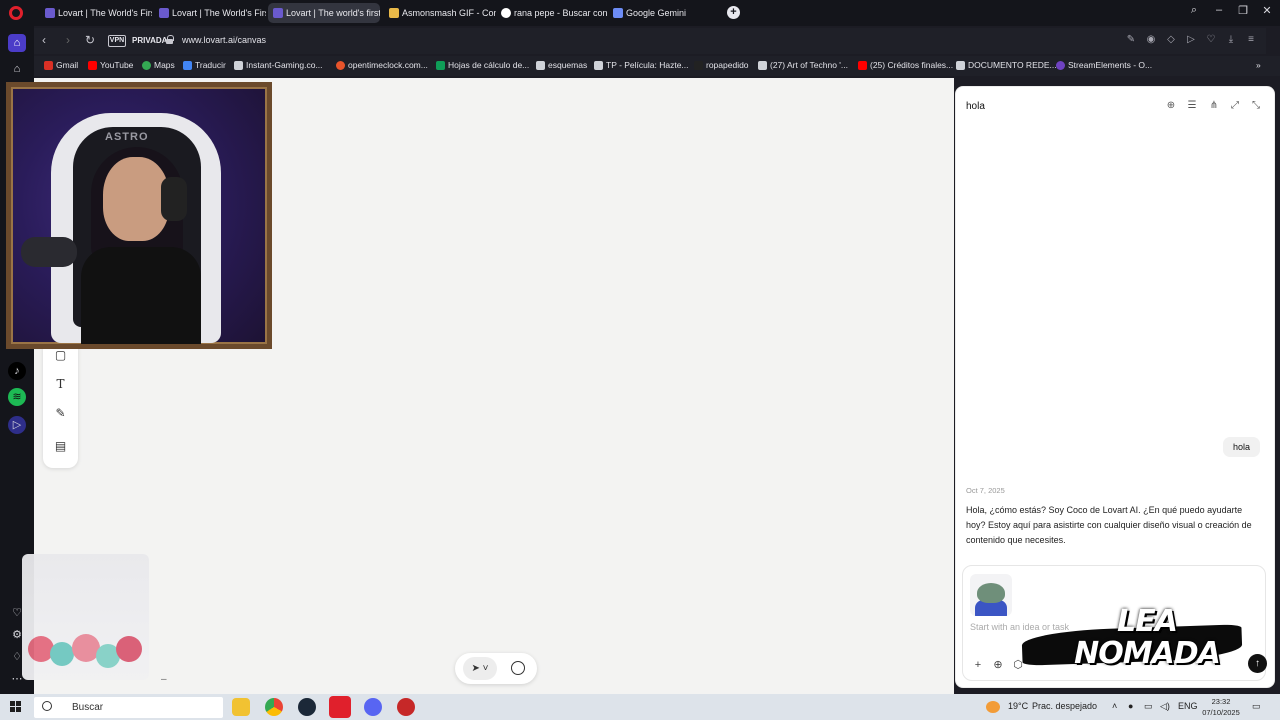  What do you see at coordinates (17, 371) in the screenshot?
I see `tiktok-icon: ♪` at bounding box center [17, 371].